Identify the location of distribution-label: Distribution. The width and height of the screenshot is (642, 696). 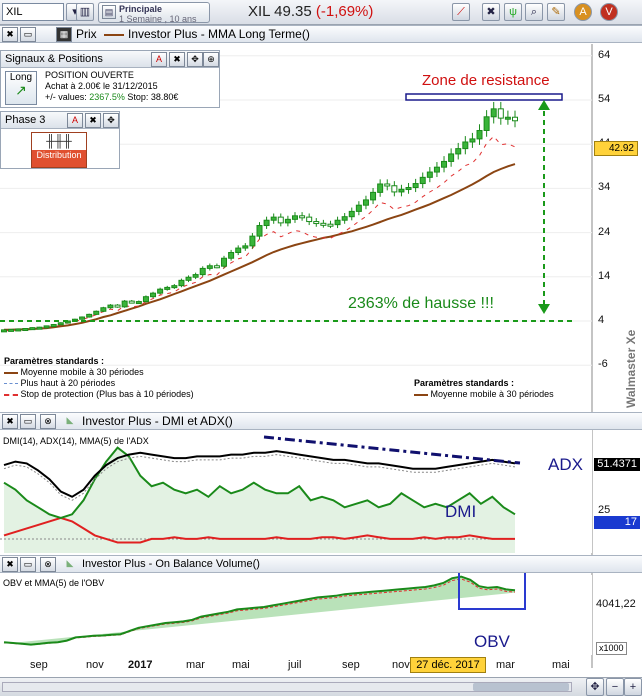
(59, 155).